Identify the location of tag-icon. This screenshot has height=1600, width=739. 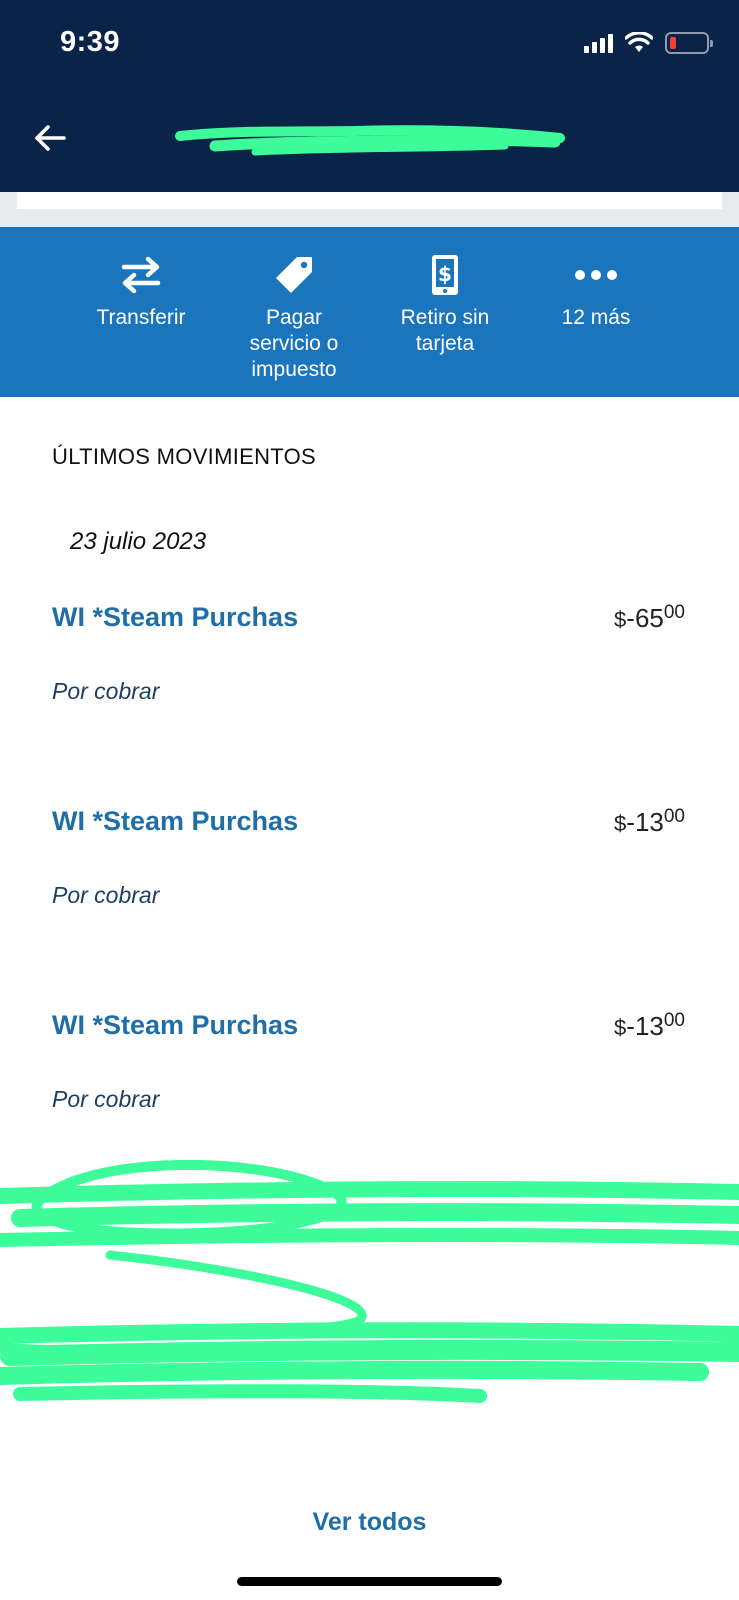
(294, 275).